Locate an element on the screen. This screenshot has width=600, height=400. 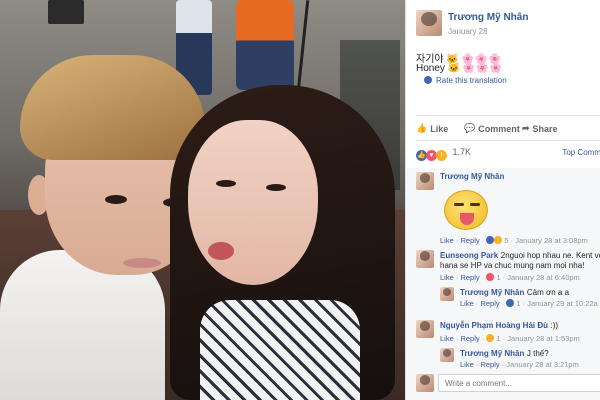
comment-text: Cảm ơn a a is located at coordinates (548, 292).